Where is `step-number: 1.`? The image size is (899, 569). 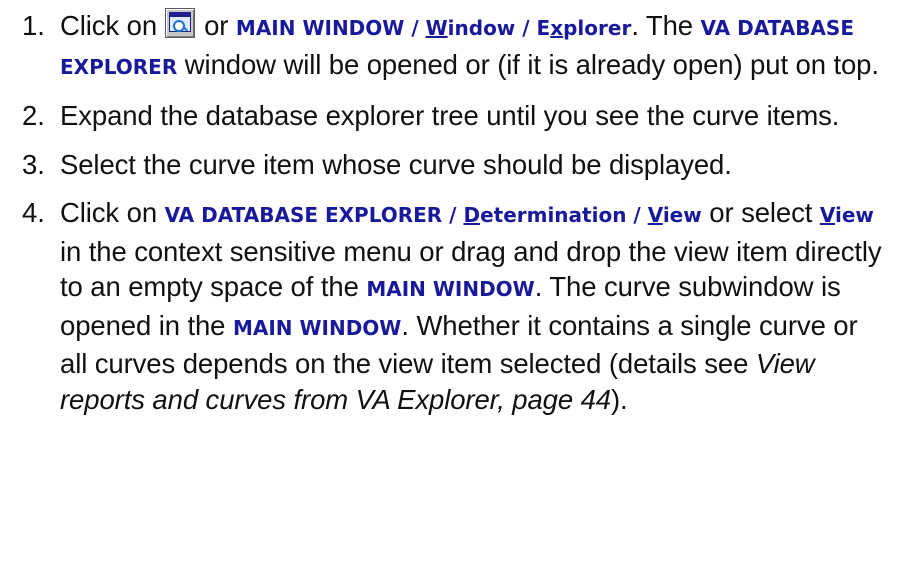
step-number: 1. is located at coordinates (33, 25).